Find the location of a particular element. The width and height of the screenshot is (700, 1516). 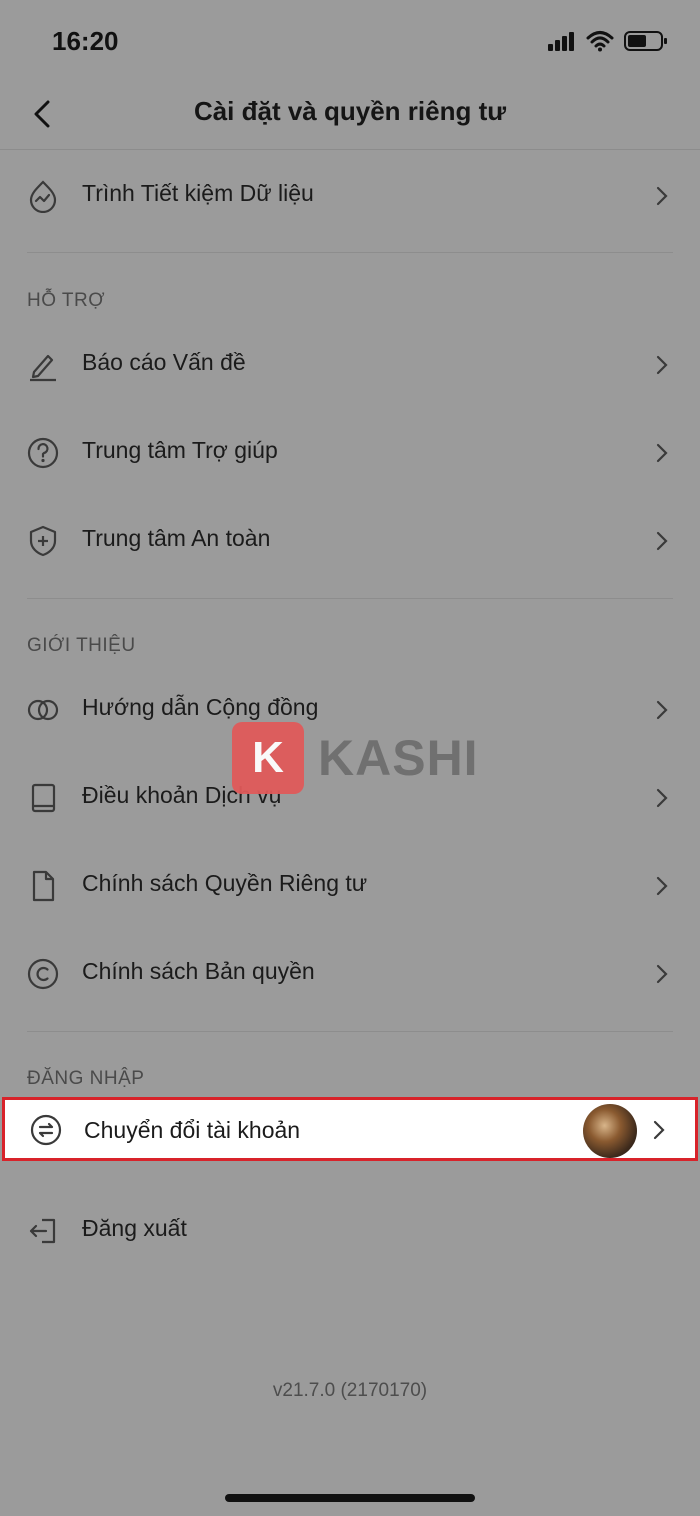

settings-row-logout: Đăng xuất is located at coordinates (350, 1231).